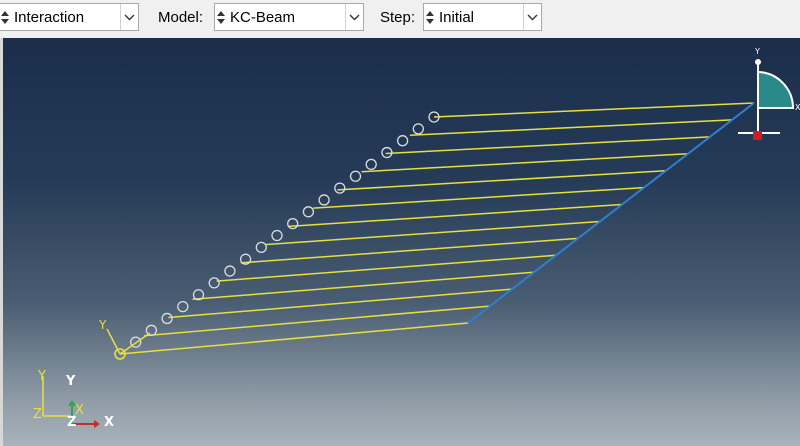 This screenshot has width=800, height=446. What do you see at coordinates (457, 17) in the screenshot?
I see `step-select-value: Initial` at bounding box center [457, 17].